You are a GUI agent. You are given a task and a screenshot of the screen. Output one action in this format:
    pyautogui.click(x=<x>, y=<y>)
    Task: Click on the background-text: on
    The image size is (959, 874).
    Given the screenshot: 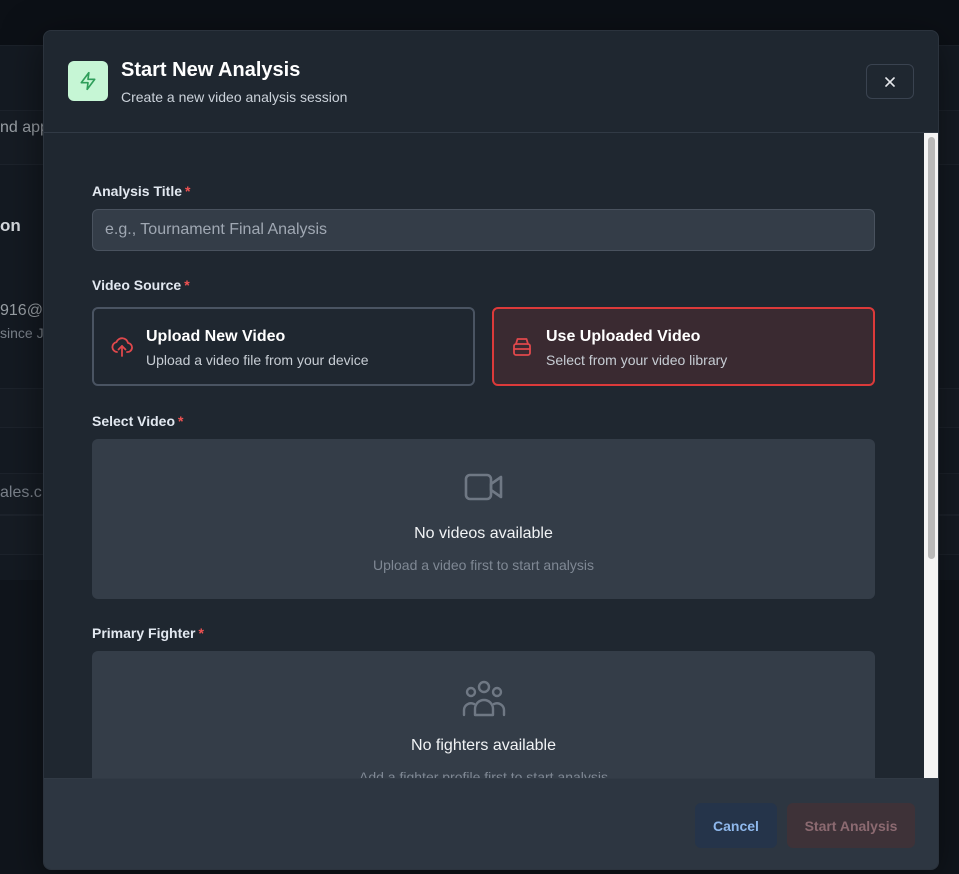 What is the action you would take?
    pyautogui.click(x=10, y=225)
    